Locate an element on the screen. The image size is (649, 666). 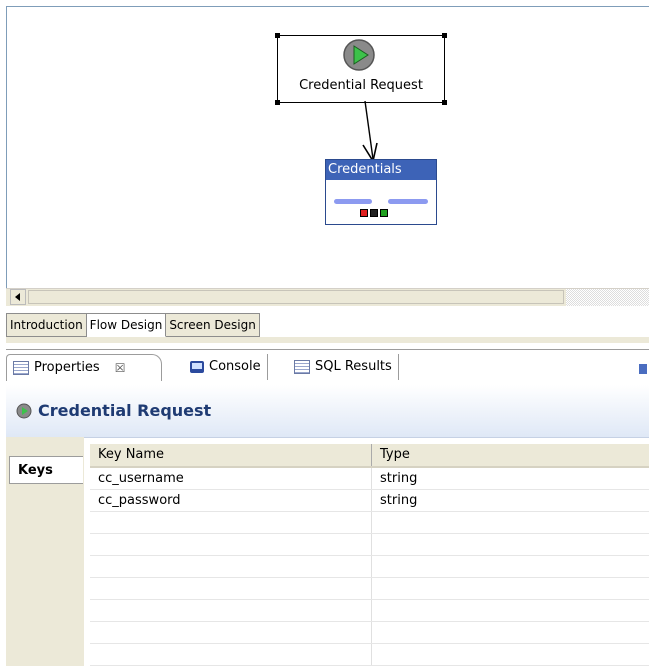
cell-key-name: cc_username is located at coordinates (231, 478).